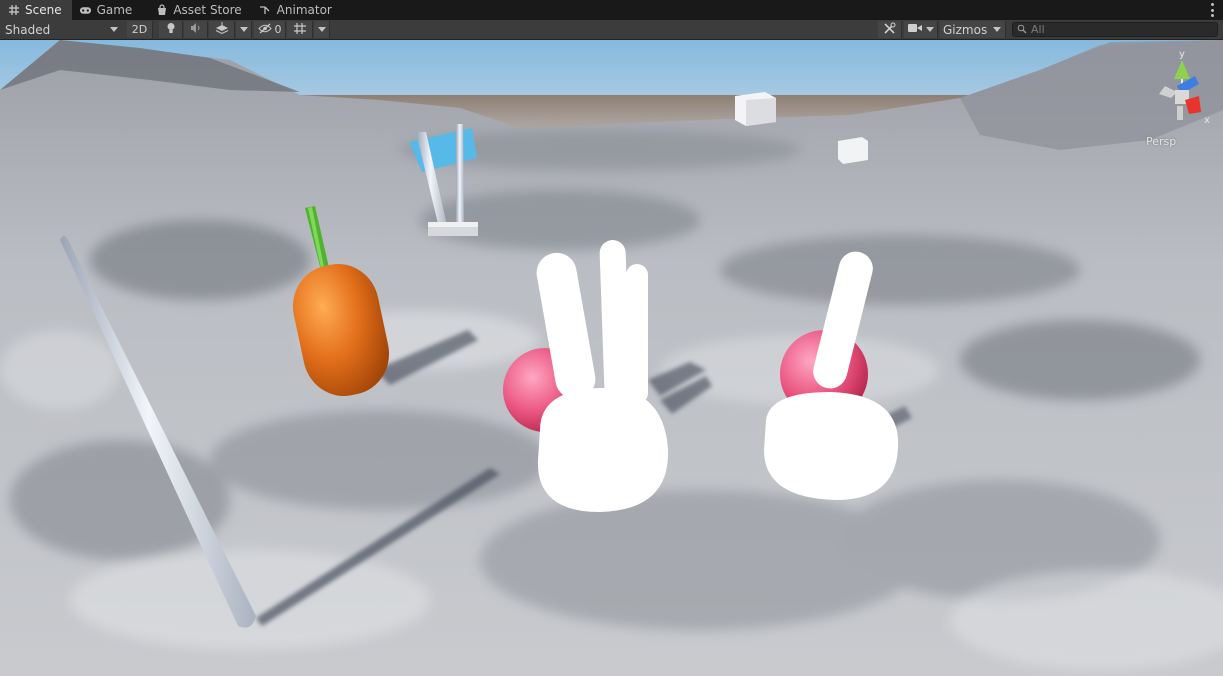  I want to click on grid-icon, so click(300, 30).